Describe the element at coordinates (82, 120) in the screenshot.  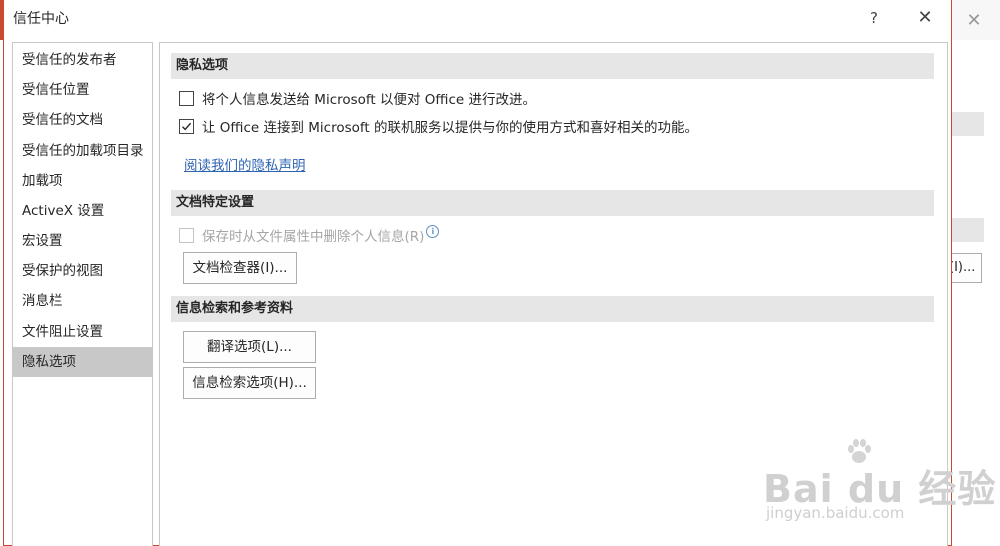
I see `nav-item-trusted-documents: 受信任的文档` at that location.